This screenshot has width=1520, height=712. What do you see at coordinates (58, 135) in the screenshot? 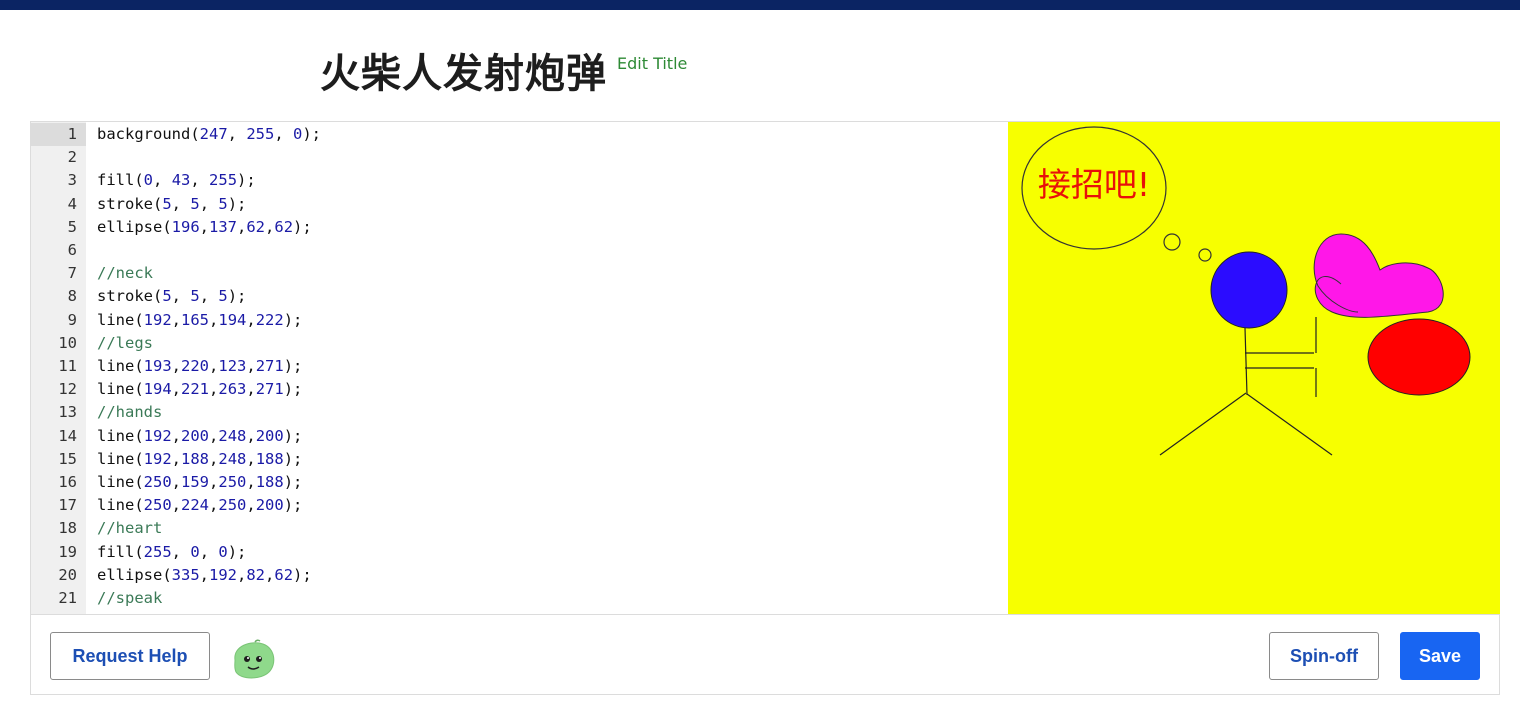
I see `line-number: 1` at bounding box center [58, 135].